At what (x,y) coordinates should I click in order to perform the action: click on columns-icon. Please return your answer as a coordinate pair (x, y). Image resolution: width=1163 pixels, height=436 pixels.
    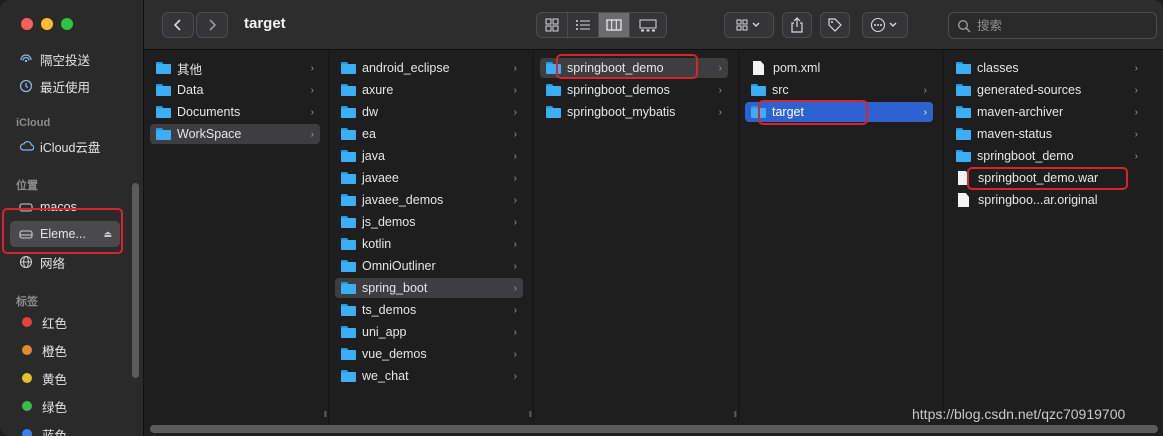
    Looking at the image, I should click on (614, 25).